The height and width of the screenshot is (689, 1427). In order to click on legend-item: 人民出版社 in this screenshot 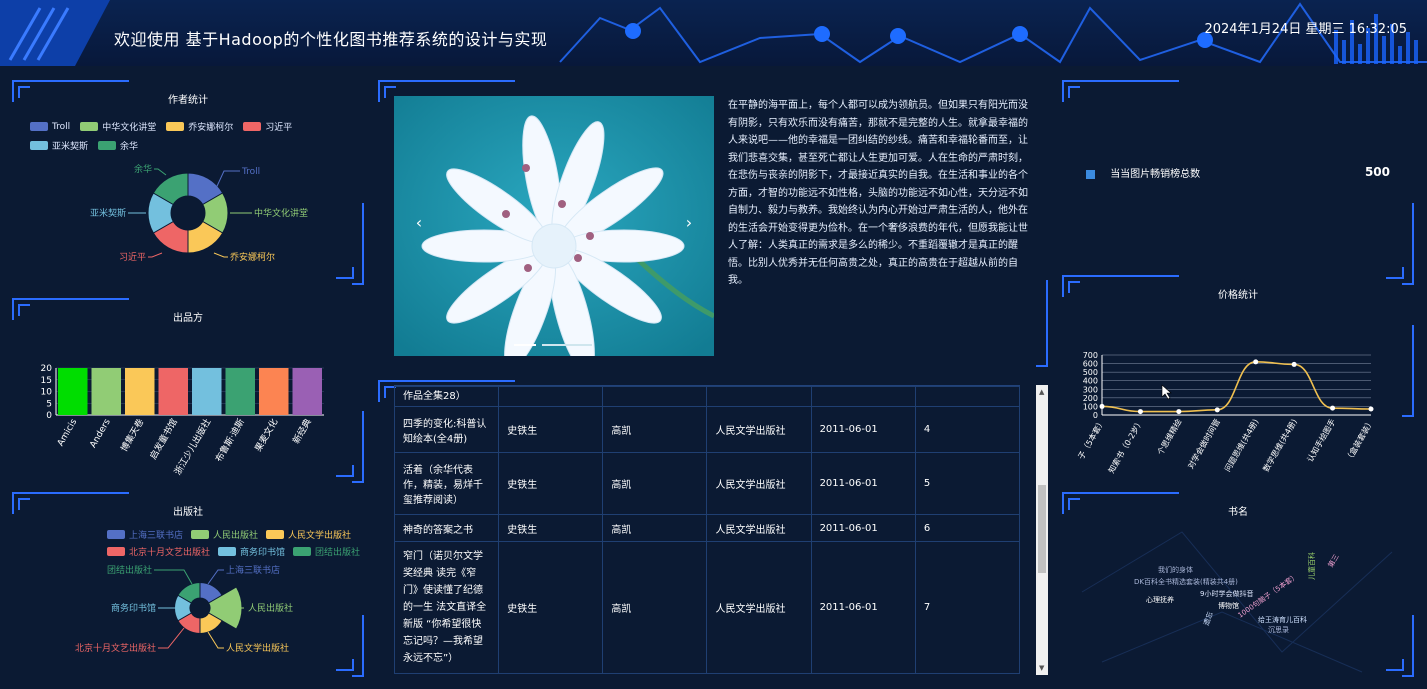, I will do `click(224, 534)`.